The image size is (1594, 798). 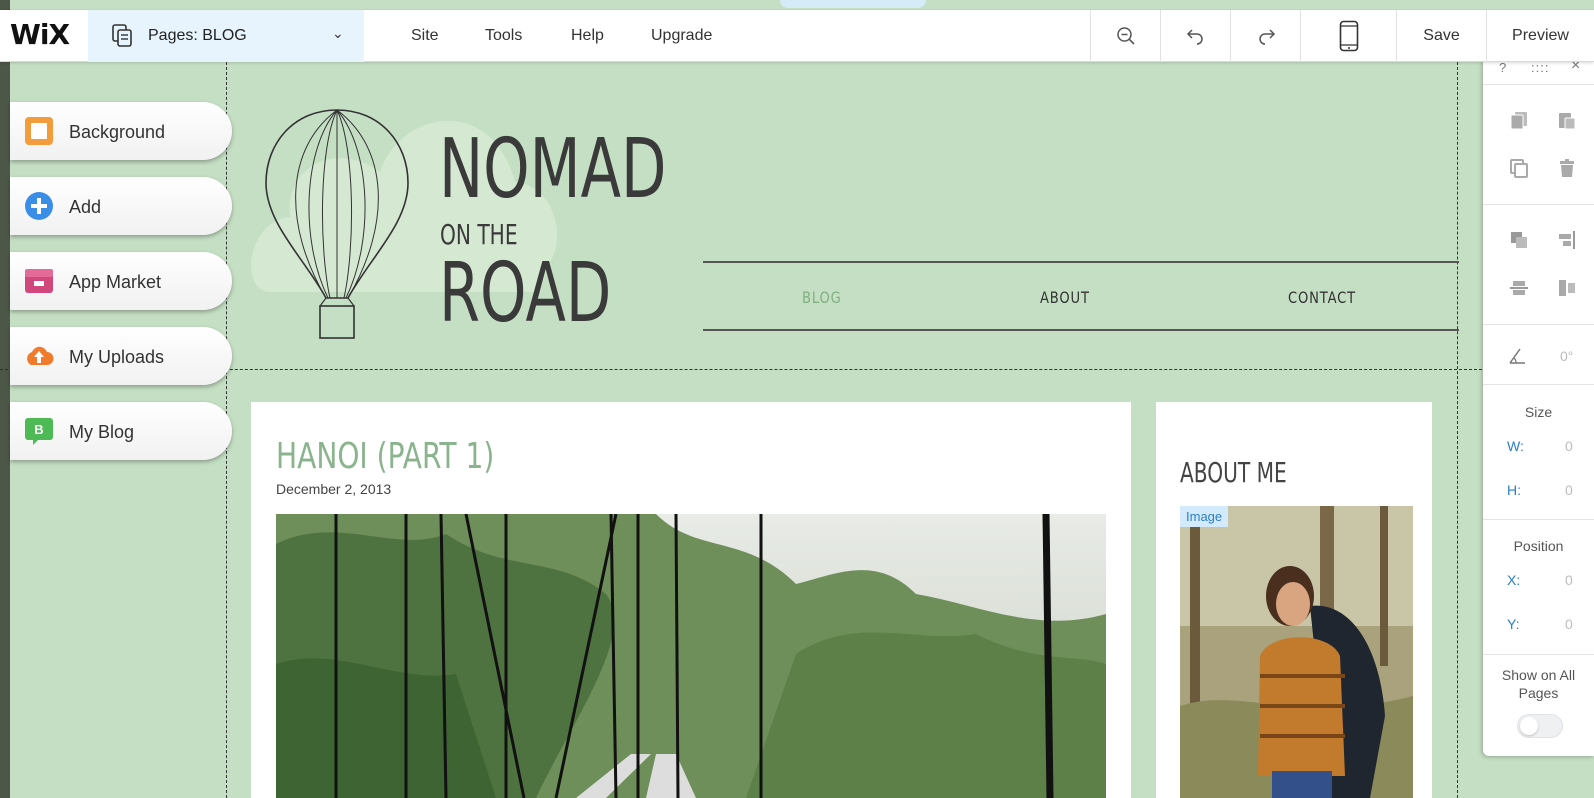 What do you see at coordinates (117, 357) in the screenshot?
I see `my-uploads-label: My Uploads` at bounding box center [117, 357].